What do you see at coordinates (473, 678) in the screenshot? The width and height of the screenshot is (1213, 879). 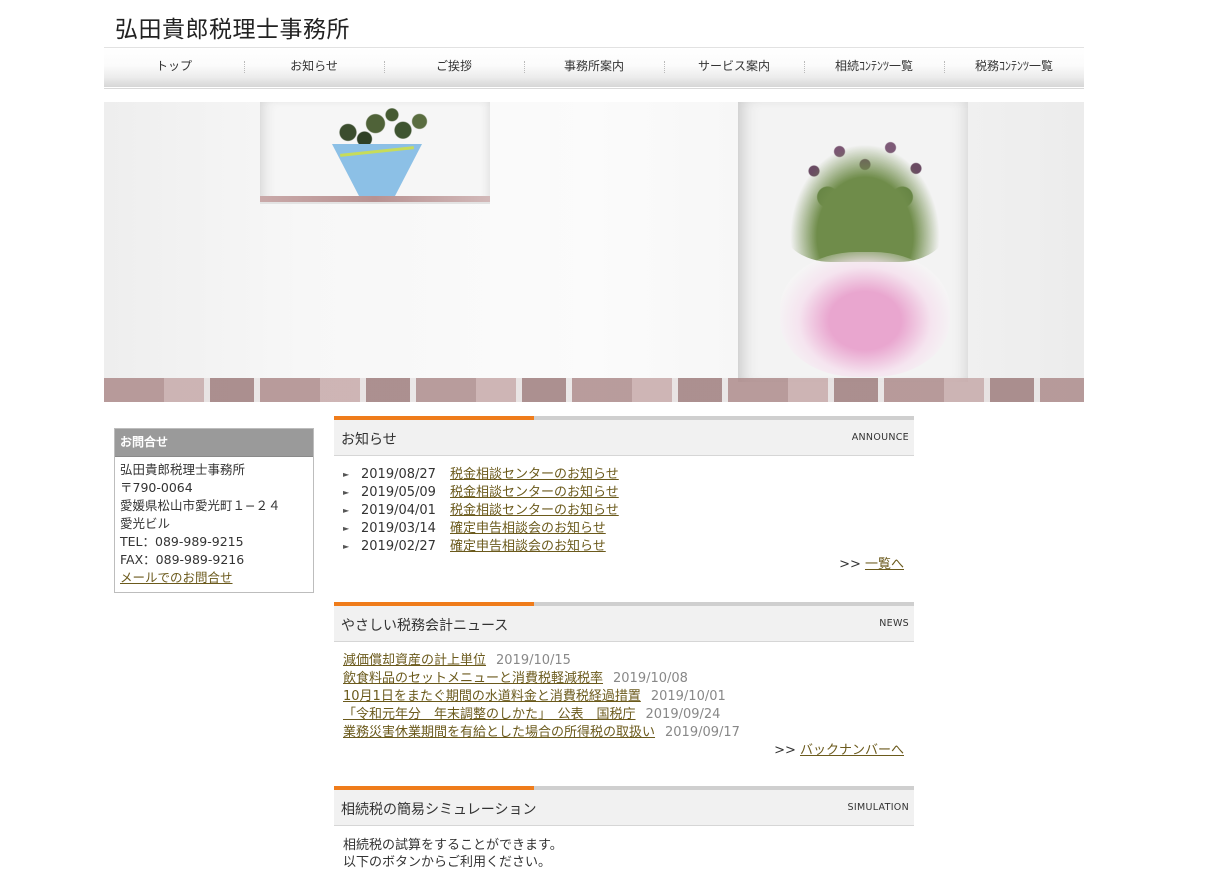 I see `list-item-link: 飲食料品のセットメニューと消費税軽減税率` at bounding box center [473, 678].